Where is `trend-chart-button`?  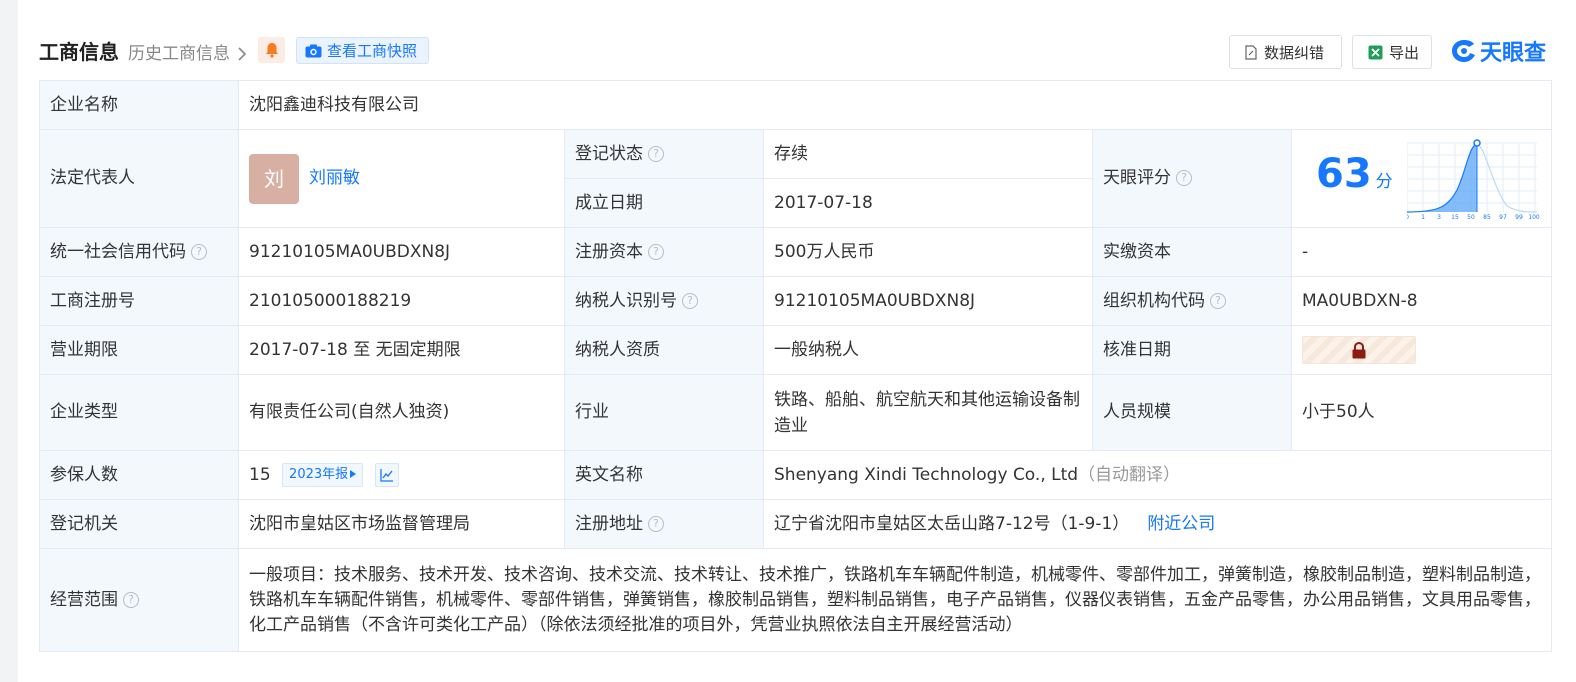
trend-chart-button is located at coordinates (386, 474).